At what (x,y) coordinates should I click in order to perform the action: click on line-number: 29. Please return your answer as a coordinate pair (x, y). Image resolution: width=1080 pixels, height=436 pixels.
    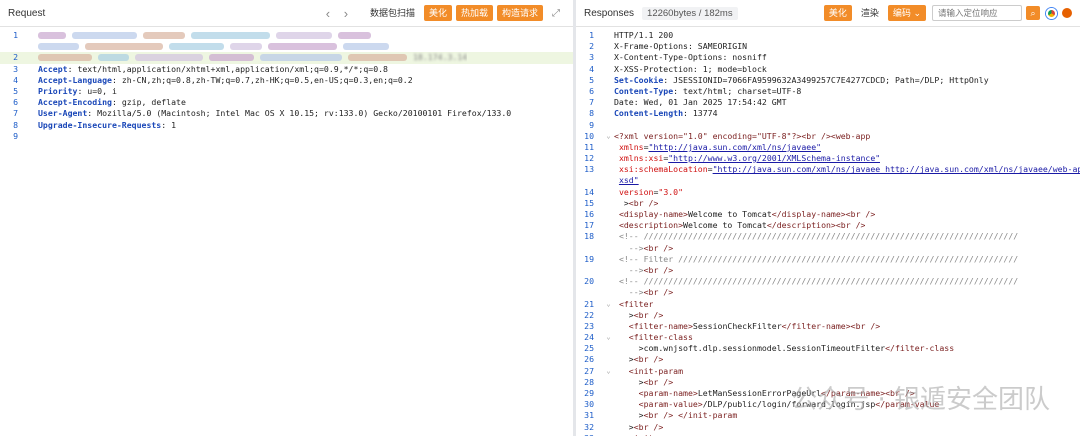
    Looking at the image, I should click on (589, 393).